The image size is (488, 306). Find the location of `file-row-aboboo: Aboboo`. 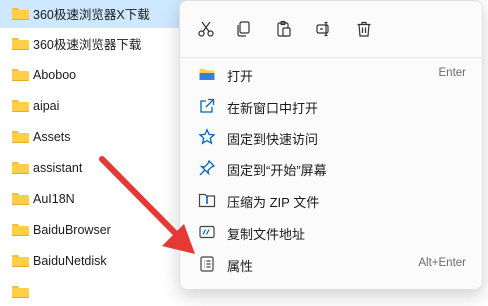

file-row-aboboo: Aboboo is located at coordinates (100, 74).